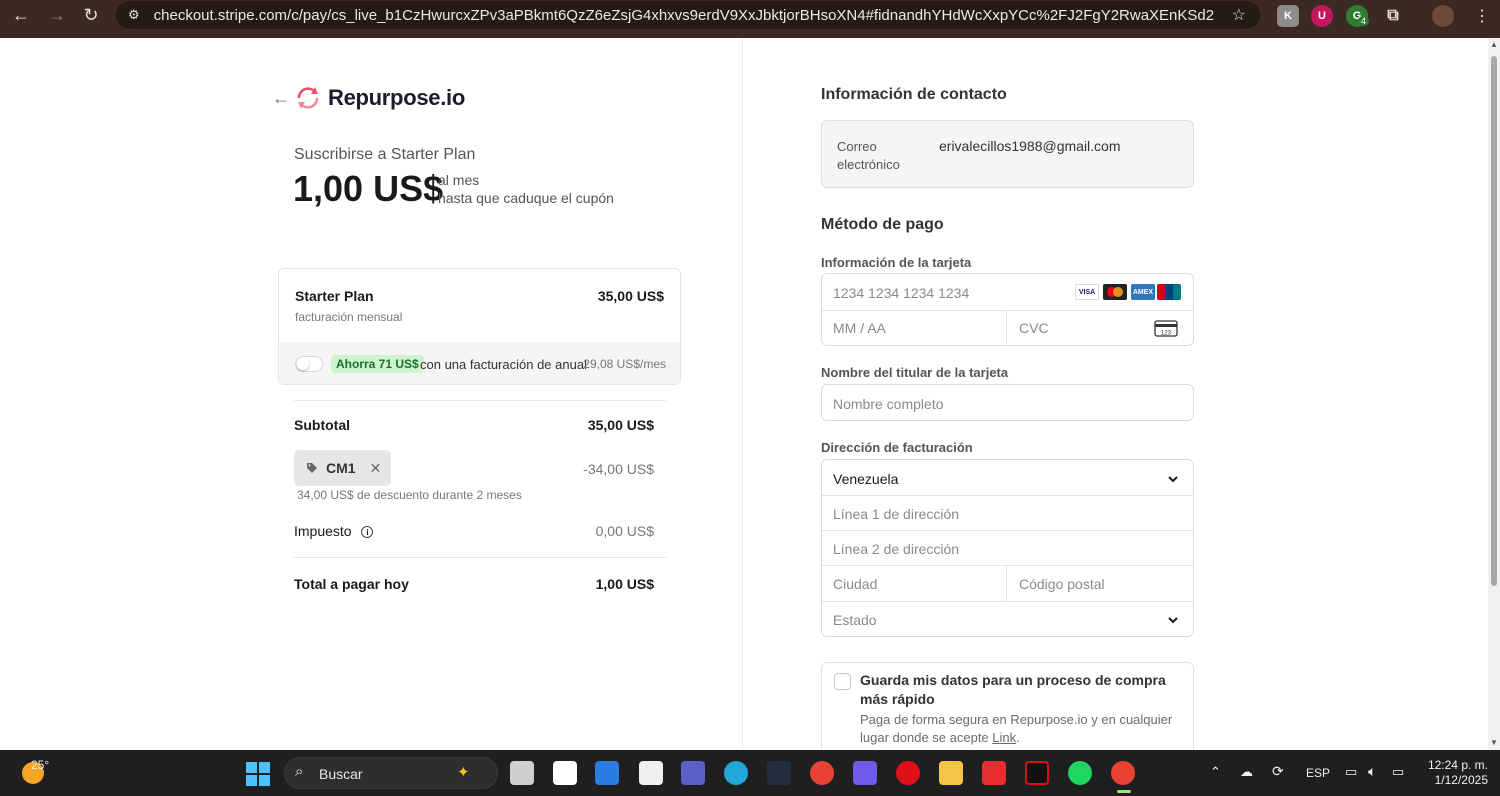 The width and height of the screenshot is (1500, 796). Describe the element at coordinates (908, 773) in the screenshot. I see `opera-icon` at that location.